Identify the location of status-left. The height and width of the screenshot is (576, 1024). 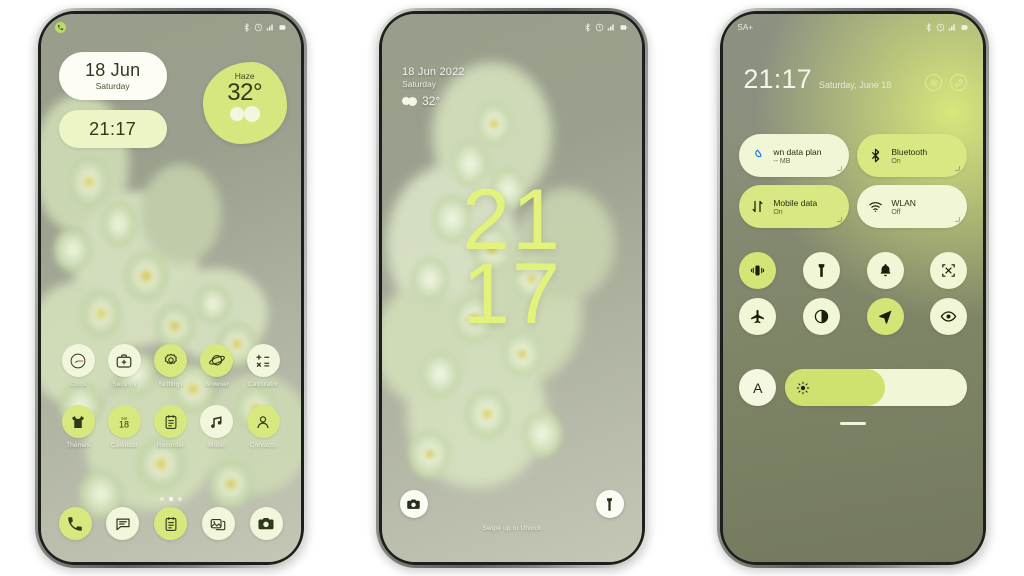
(60, 27).